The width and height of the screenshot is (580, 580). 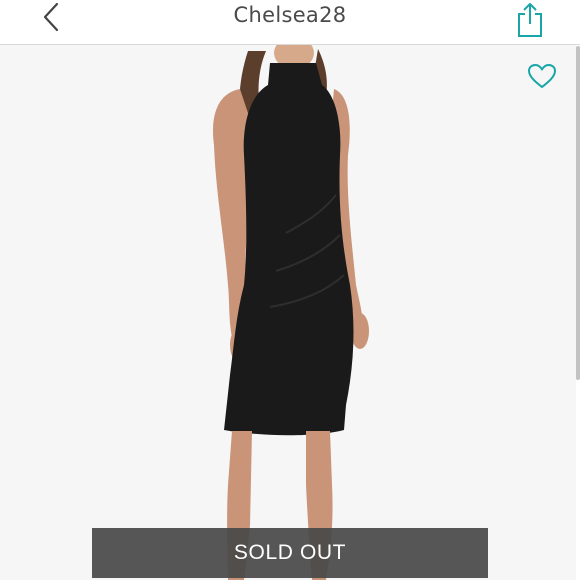 I want to click on top-bar: Chelsea28, so click(x=290, y=22).